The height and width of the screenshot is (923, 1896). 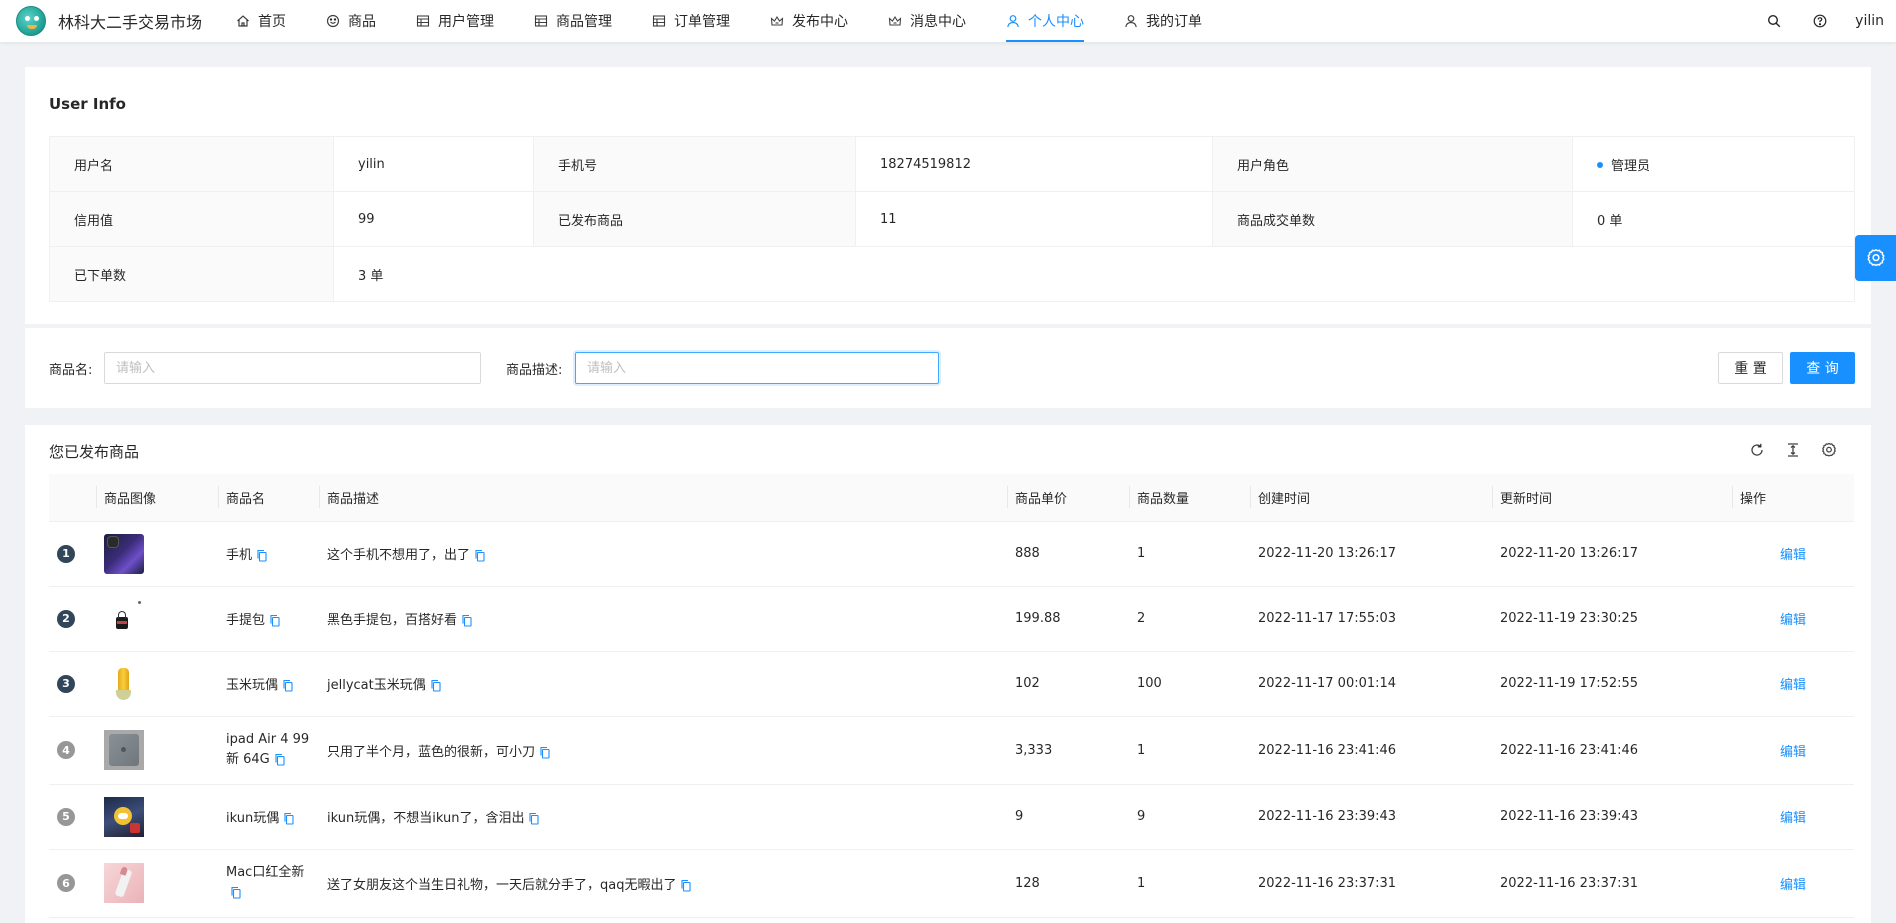 I want to click on menu-item-label: 我的订单, so click(x=1174, y=22).